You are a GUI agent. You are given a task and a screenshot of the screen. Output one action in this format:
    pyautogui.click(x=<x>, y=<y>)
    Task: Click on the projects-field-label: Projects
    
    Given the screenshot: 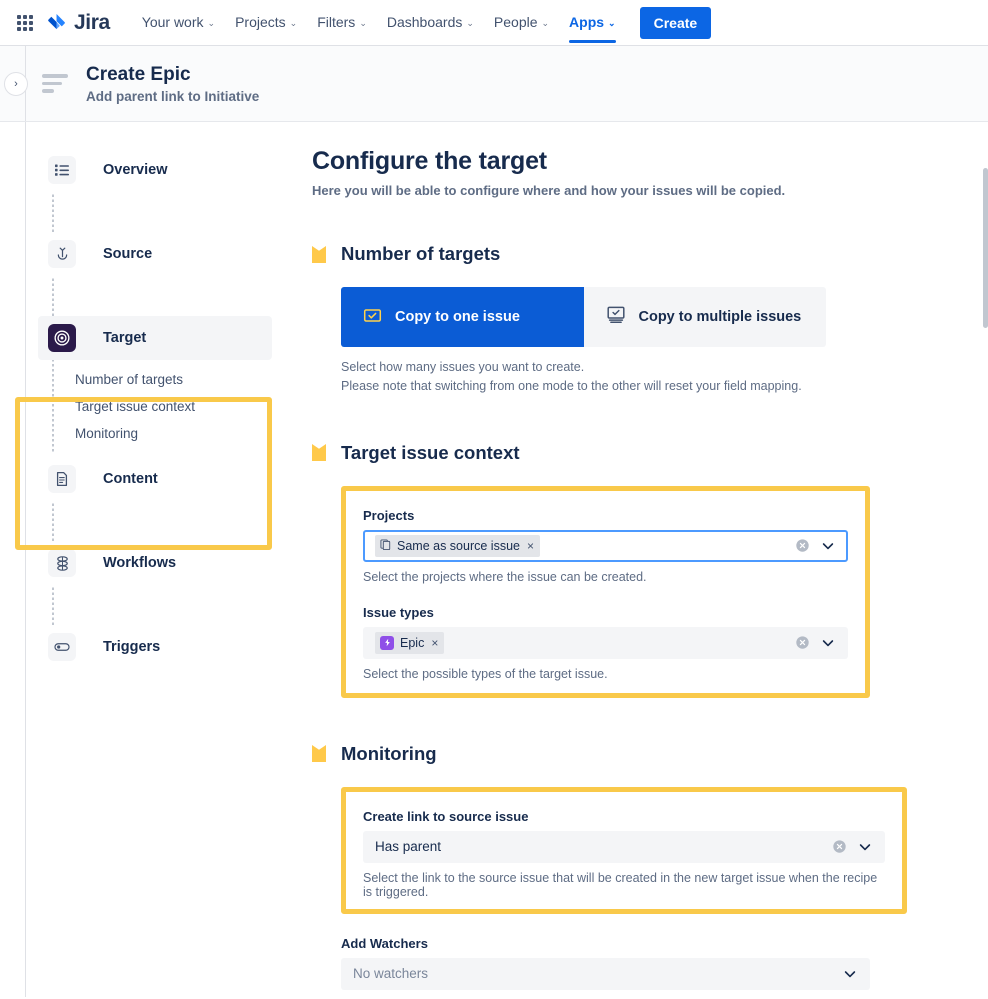 What is the action you would take?
    pyautogui.click(x=389, y=515)
    